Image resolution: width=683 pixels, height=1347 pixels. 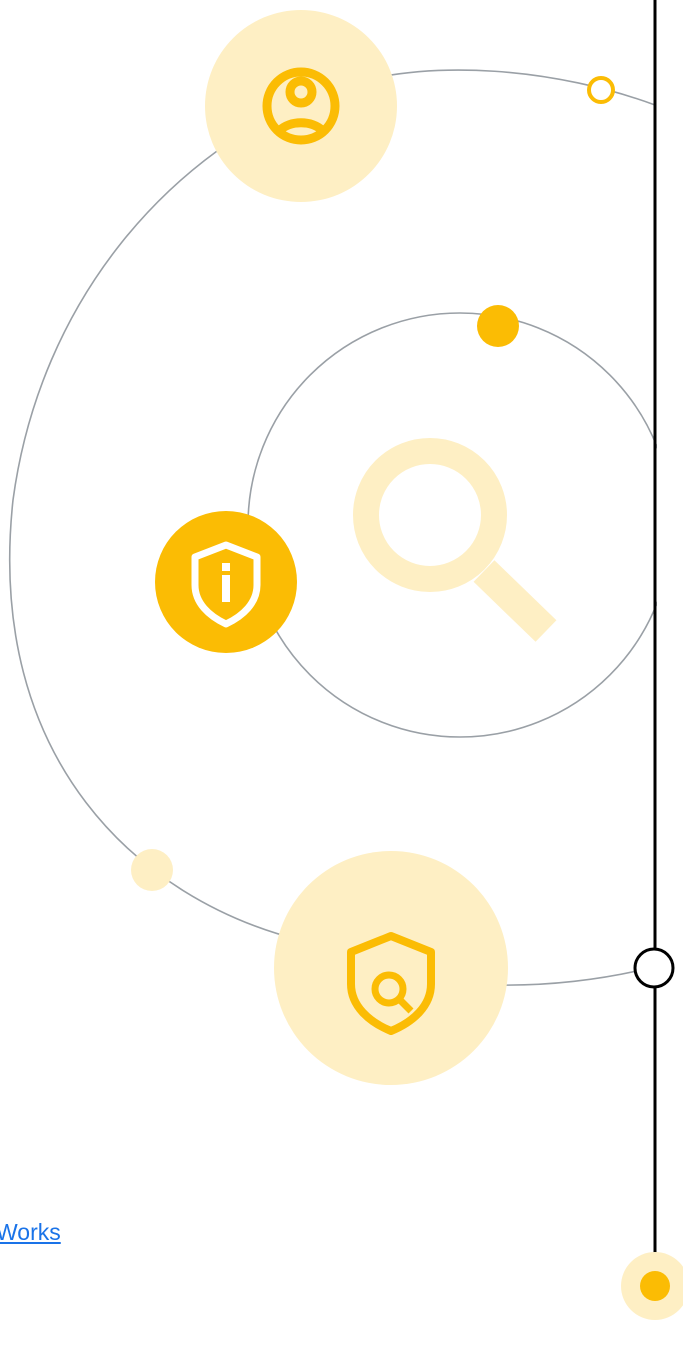 I want to click on magnifier-icon, so click(x=455, y=540).